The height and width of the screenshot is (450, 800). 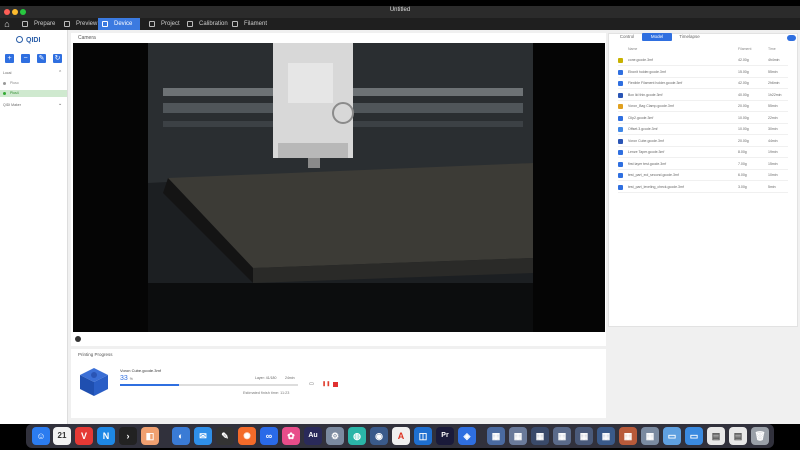 What do you see at coordinates (606, 436) in the screenshot?
I see `folder-apps6-icon: ▦` at bounding box center [606, 436].